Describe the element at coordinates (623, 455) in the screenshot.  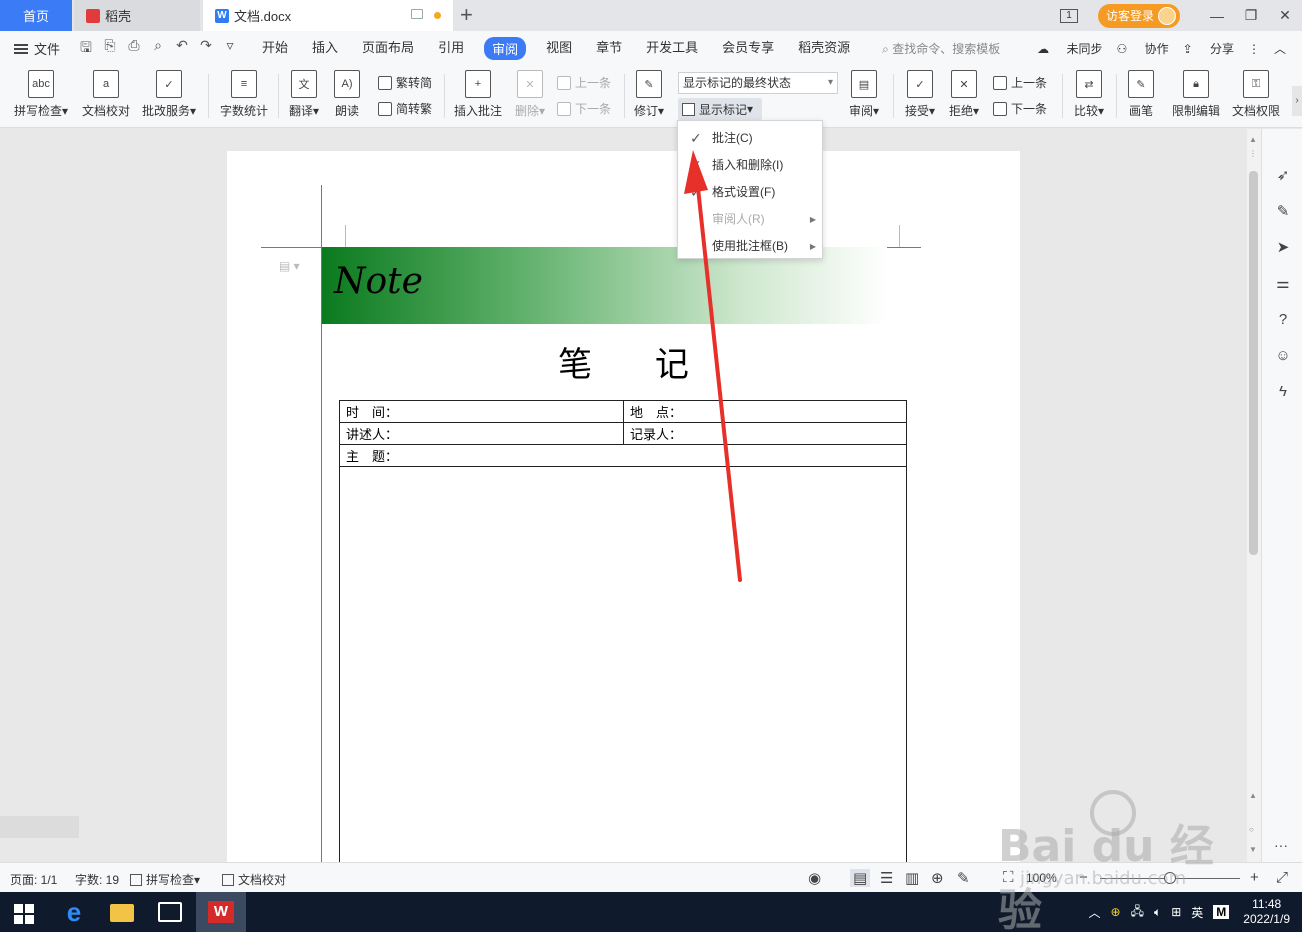
I see `topic-cell: 主 题：` at that location.